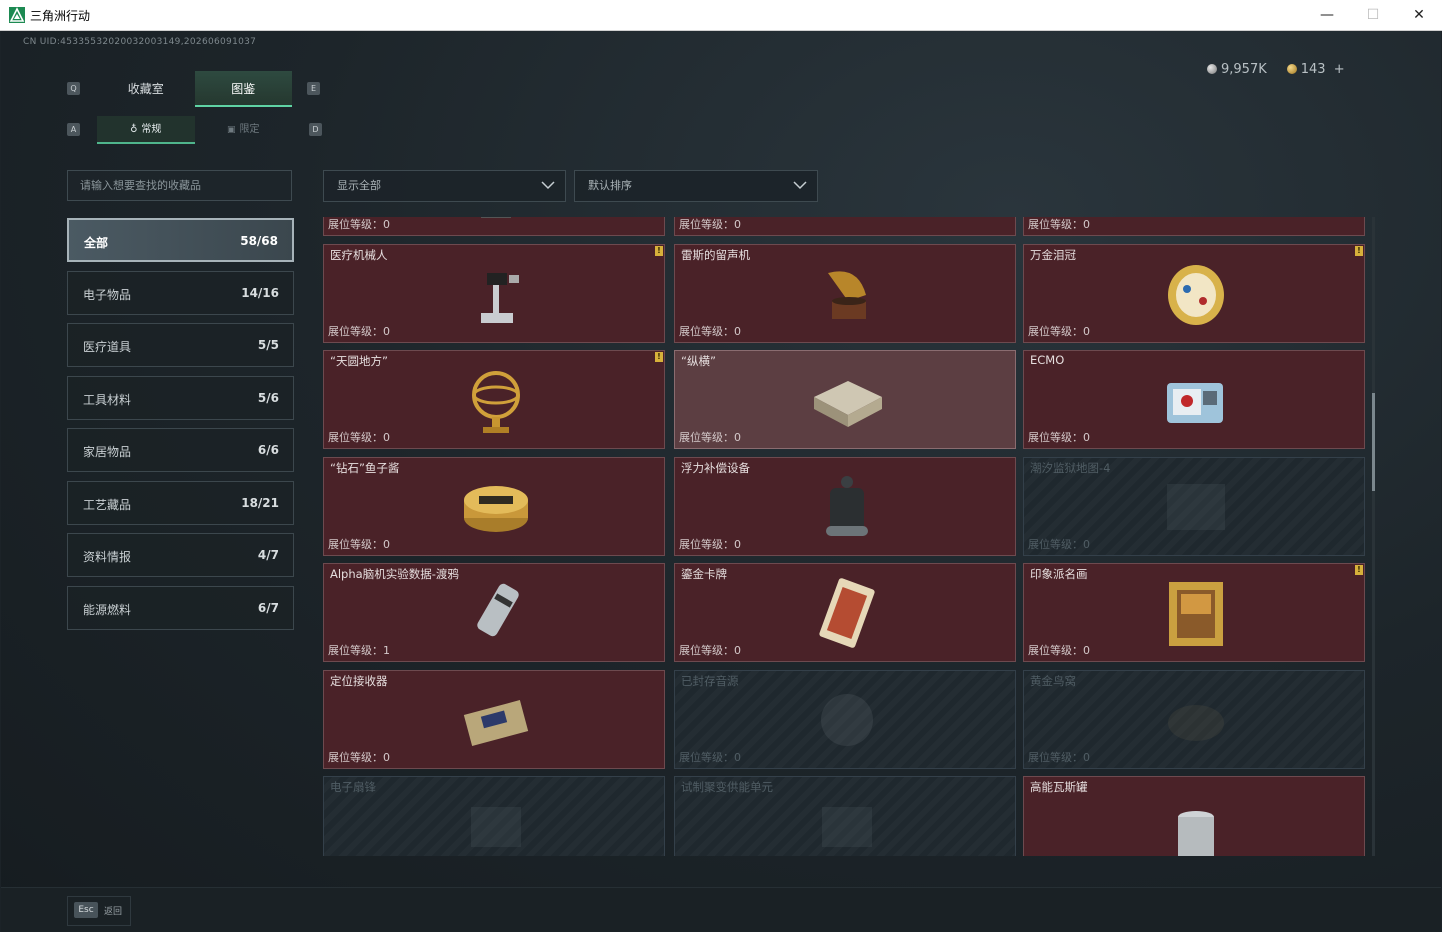 This screenshot has height=932, width=1442. What do you see at coordinates (260, 502) in the screenshot?
I see `category-count: 18/21` at bounding box center [260, 502].